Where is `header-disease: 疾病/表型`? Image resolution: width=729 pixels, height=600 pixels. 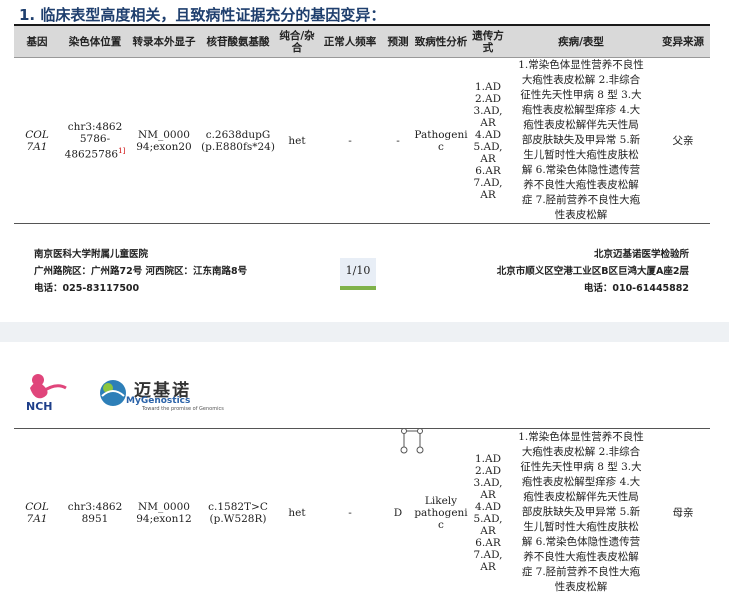
header-disease: 疾病/表型 is located at coordinates (581, 42).